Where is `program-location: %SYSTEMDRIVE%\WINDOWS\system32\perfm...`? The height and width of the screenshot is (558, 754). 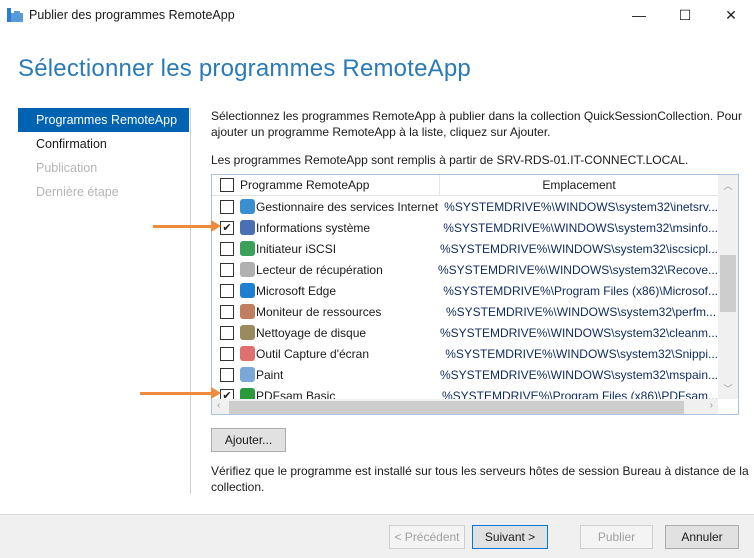 program-location: %SYSTEMDRIVE%\WINDOWS\system32\perfm... is located at coordinates (581, 311).